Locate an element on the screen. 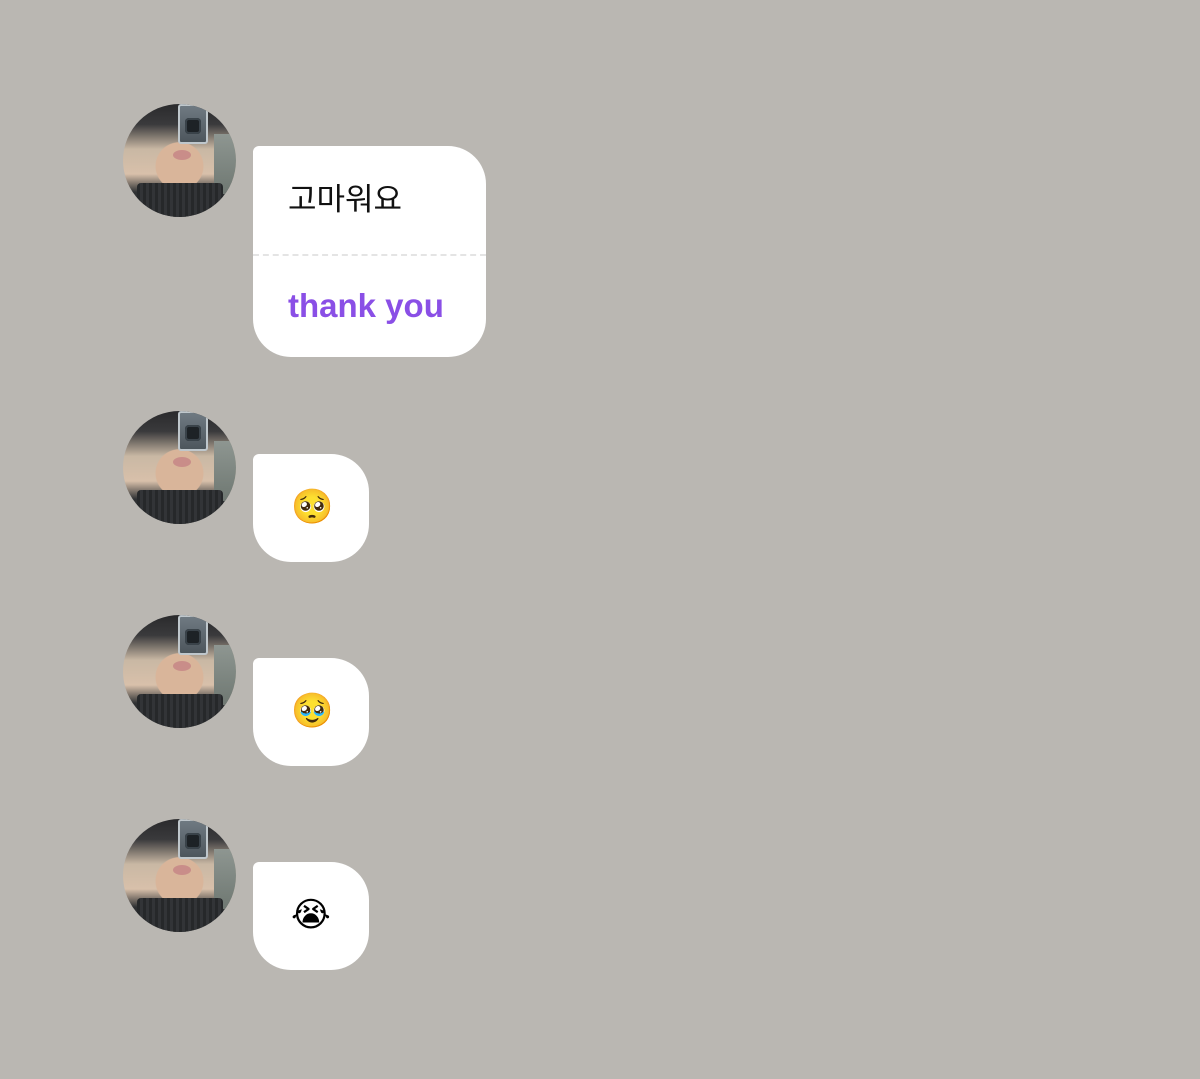 This screenshot has width=1200, height=1079. face-holding-back-tears-emoji: 🥹 is located at coordinates (312, 711).